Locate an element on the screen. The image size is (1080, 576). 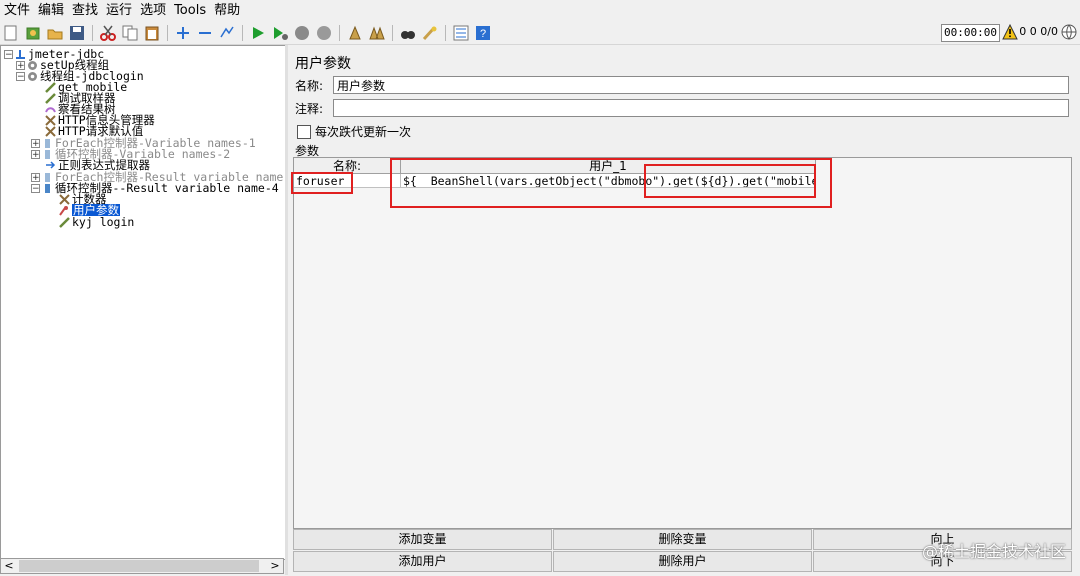
menu-bar: 文件 编辑 查找 运行 选项 Tools 帮助 is located at coordinates (540, 11).